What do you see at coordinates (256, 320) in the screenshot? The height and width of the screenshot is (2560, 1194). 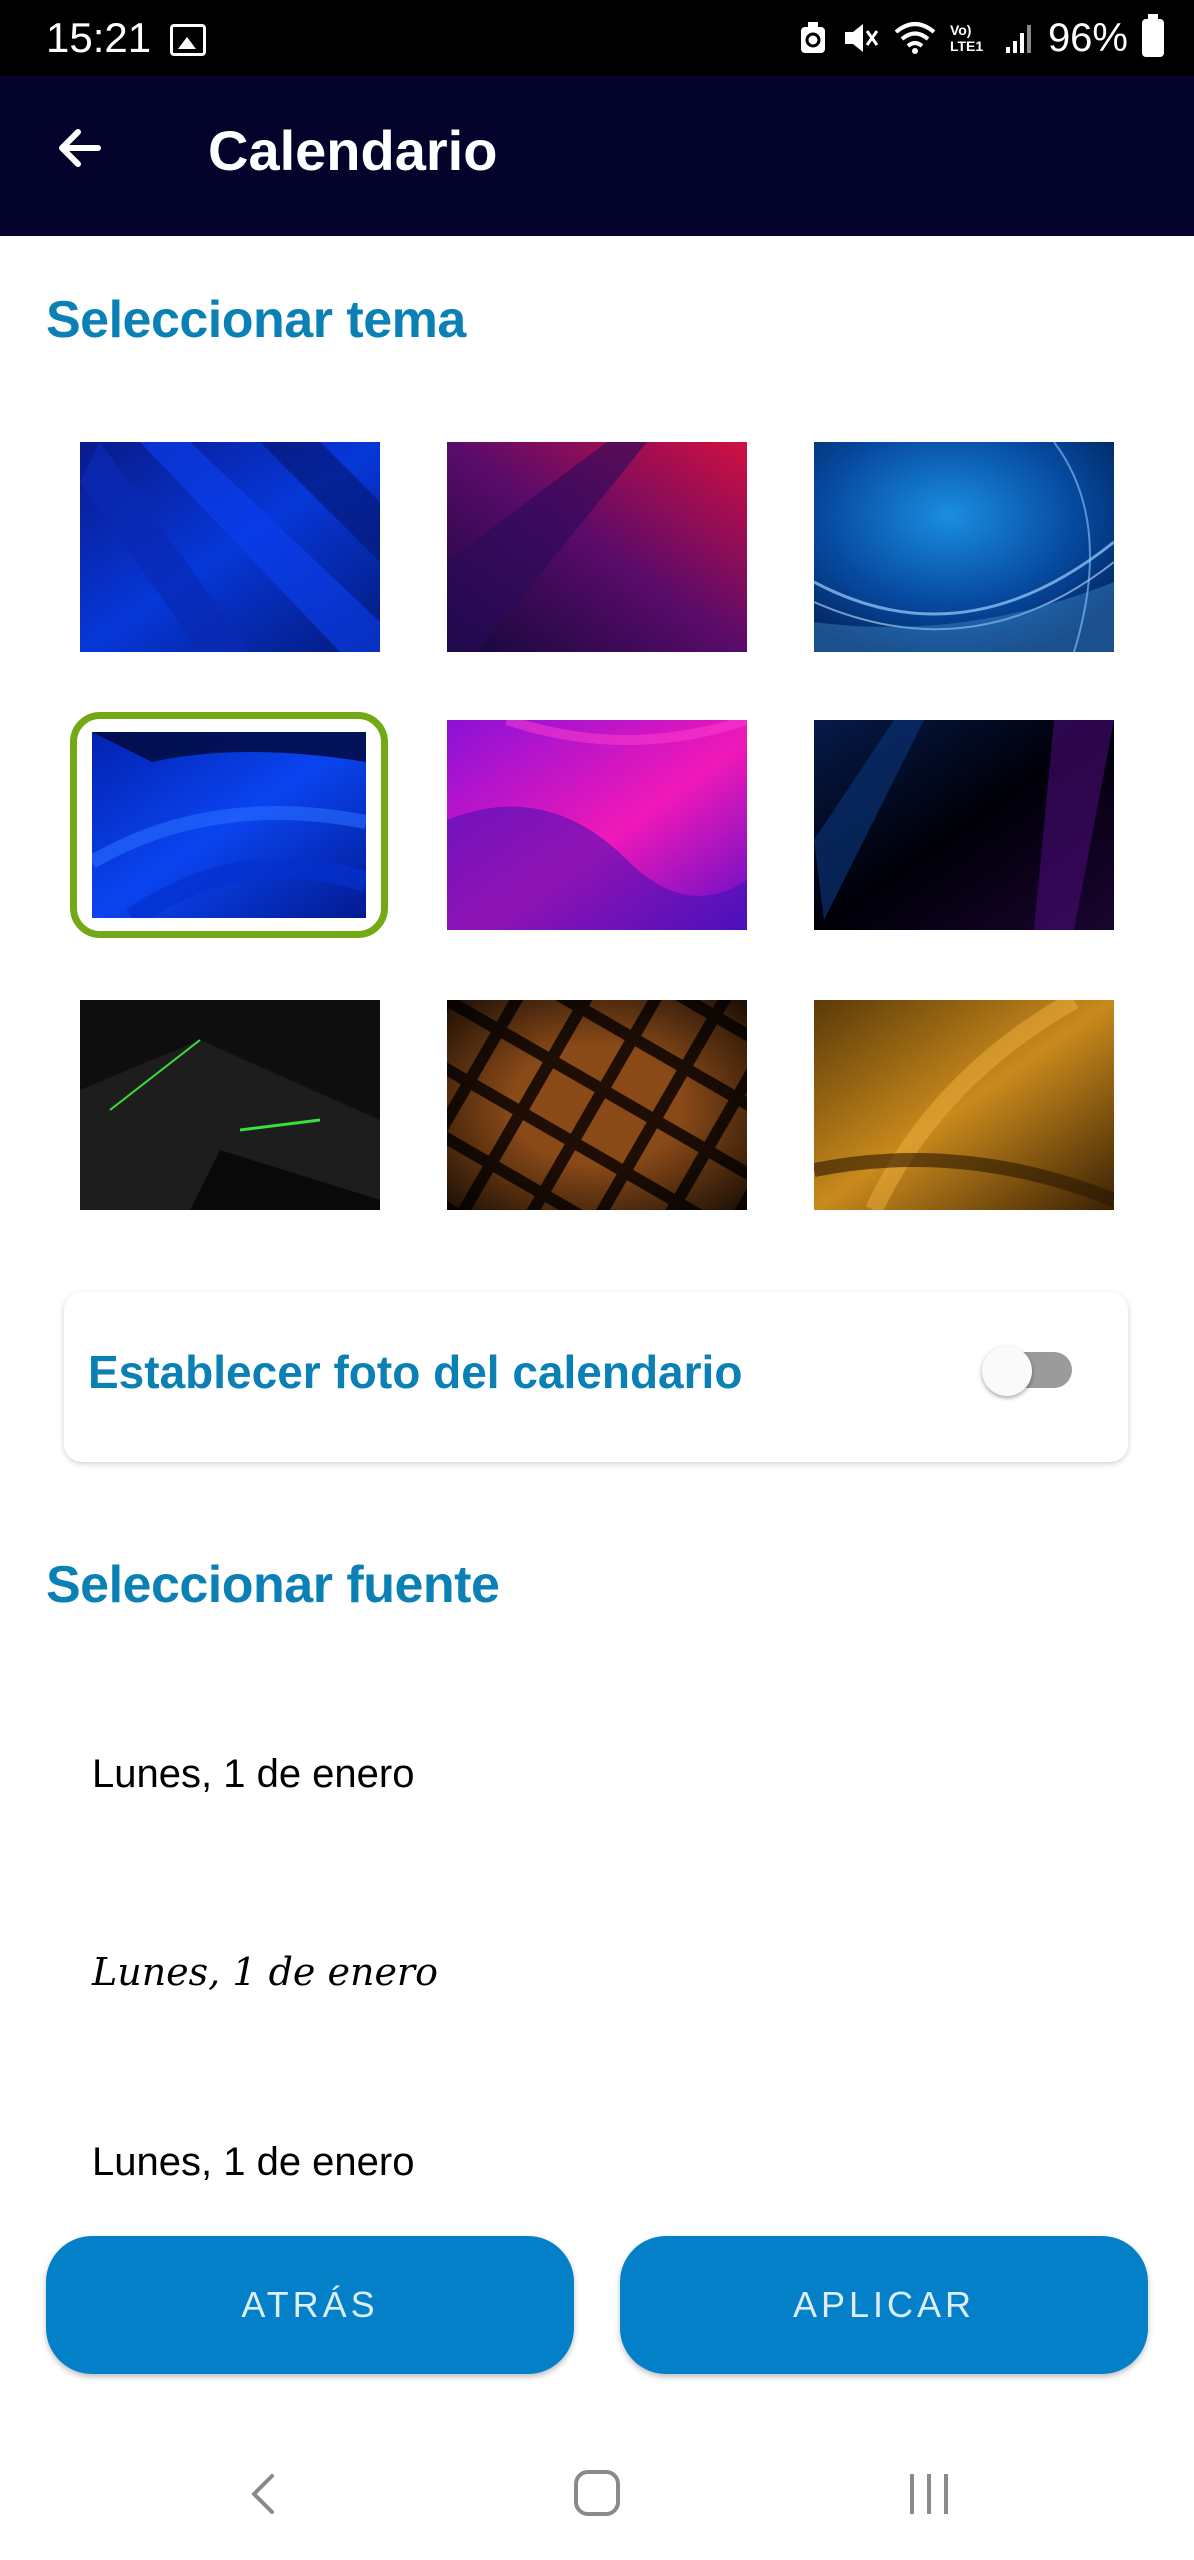 I see `theme-section-title: Seleccionar tema` at bounding box center [256, 320].